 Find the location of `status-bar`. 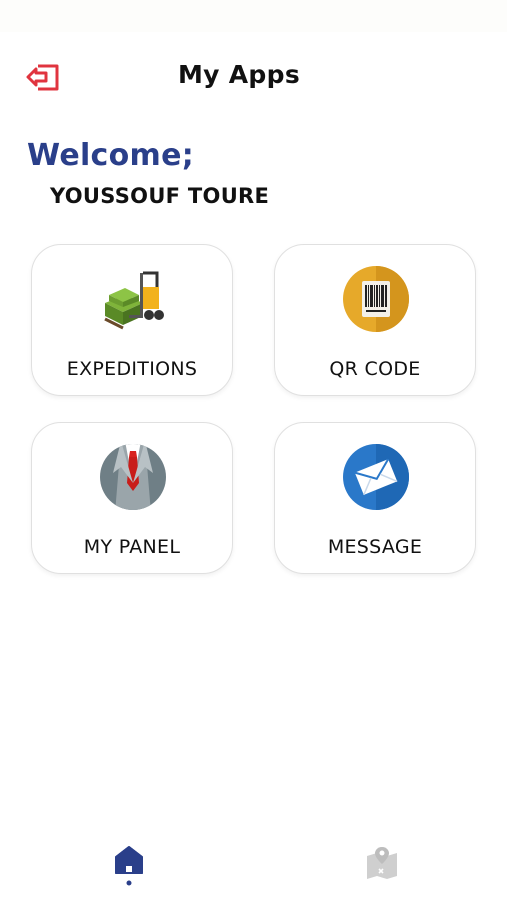

status-bar is located at coordinates (253, 16).